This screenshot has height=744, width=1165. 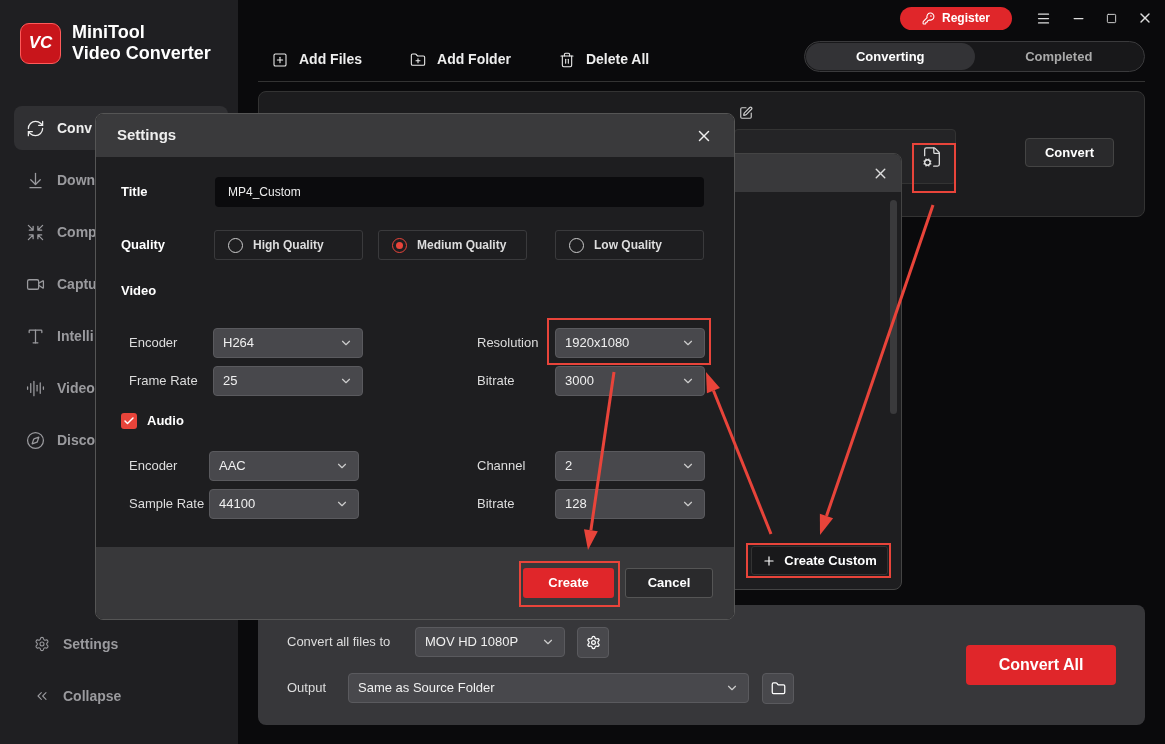 I want to click on field-label: Channel, so click(x=502, y=466).